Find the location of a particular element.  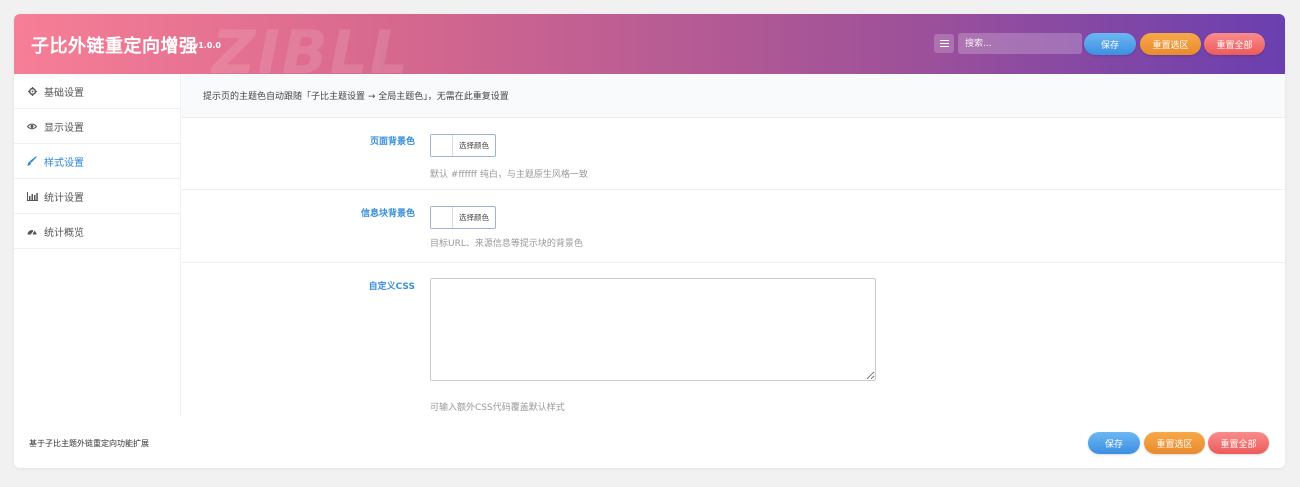

sidebar-item-label: 显示设置 is located at coordinates (64, 128).